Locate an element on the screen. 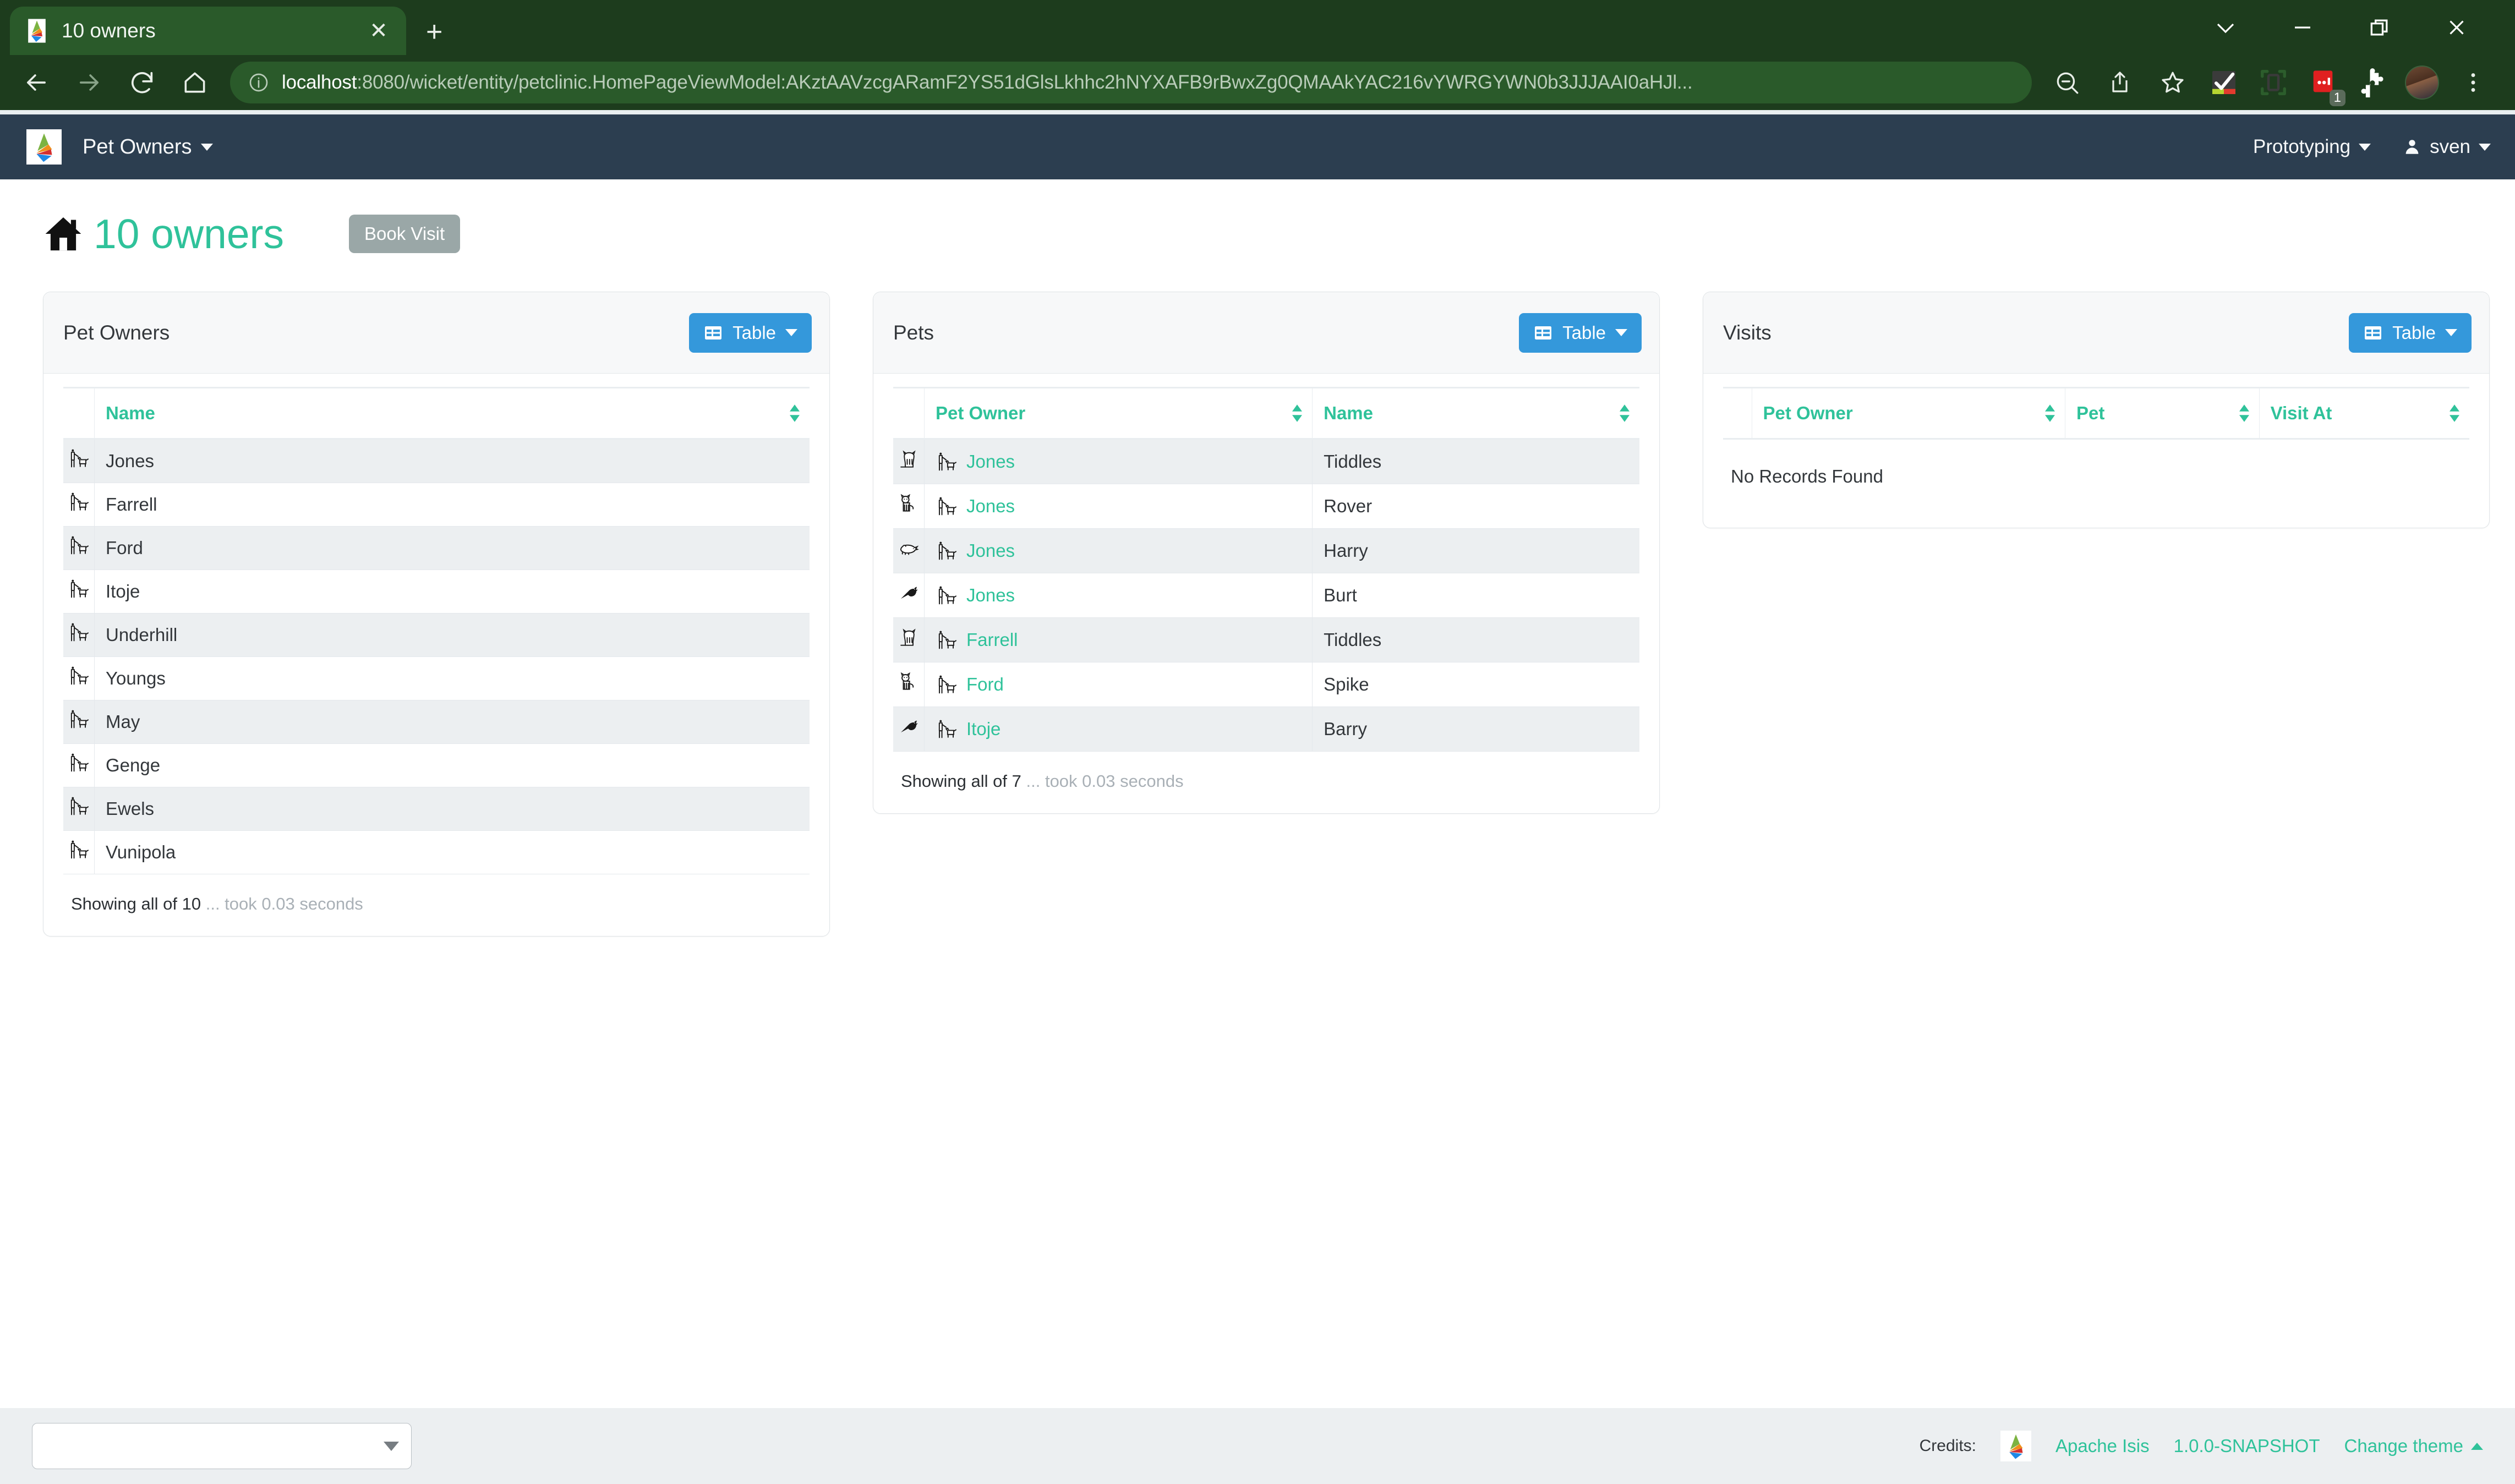 The image size is (2515, 1484). three-dot-menu-icon is located at coordinates (2473, 82).